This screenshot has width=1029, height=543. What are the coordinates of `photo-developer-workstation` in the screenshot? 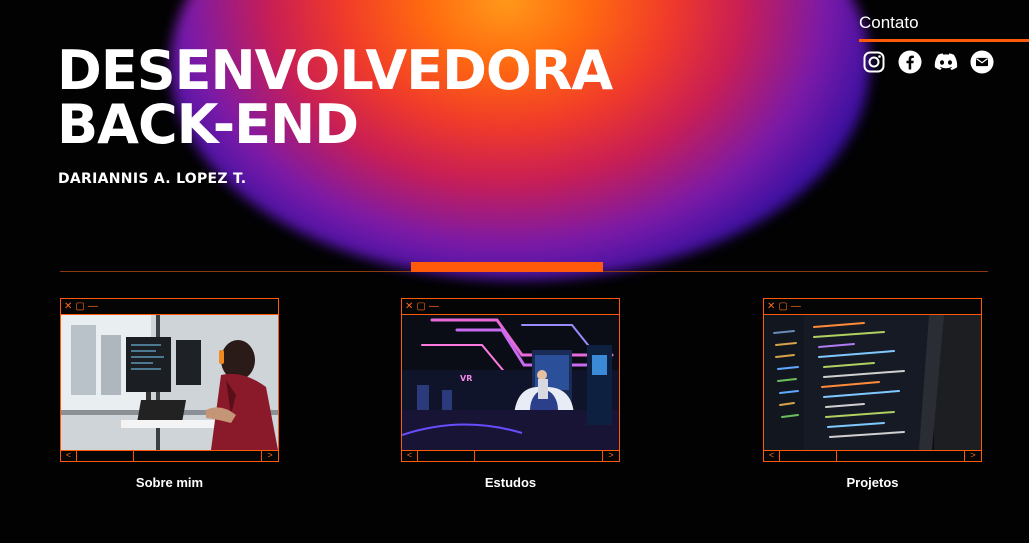 It's located at (169, 382).